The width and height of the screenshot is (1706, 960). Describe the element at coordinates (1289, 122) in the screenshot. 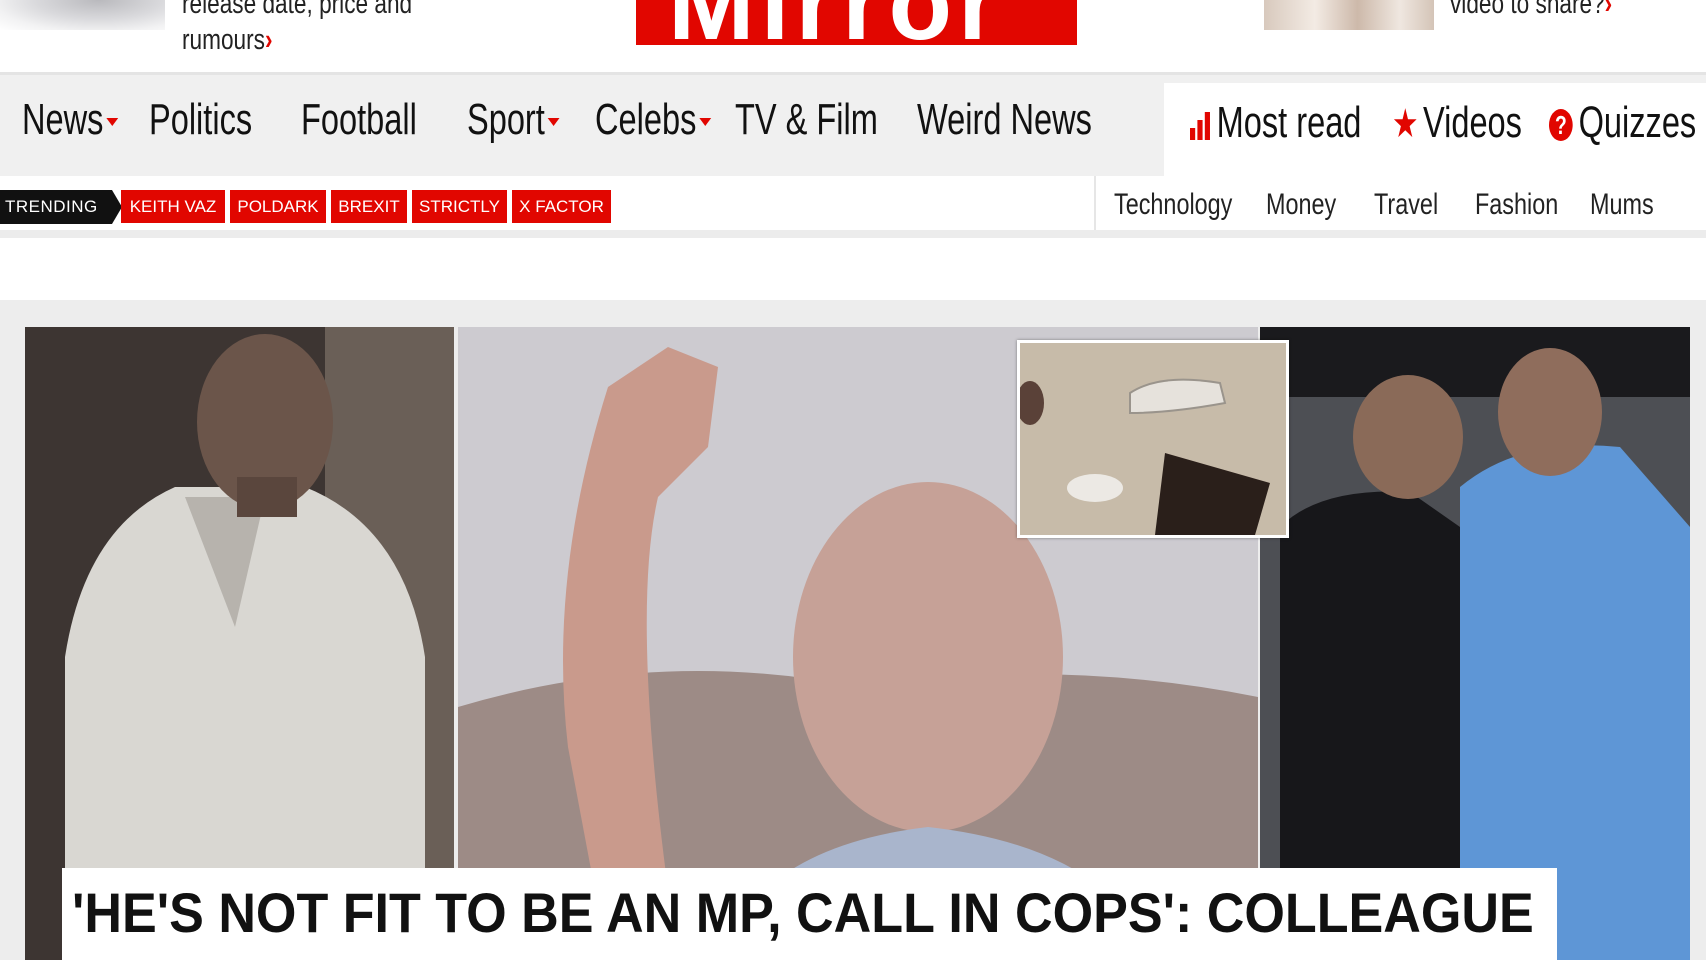

I see `most-read-label: Most read` at that location.